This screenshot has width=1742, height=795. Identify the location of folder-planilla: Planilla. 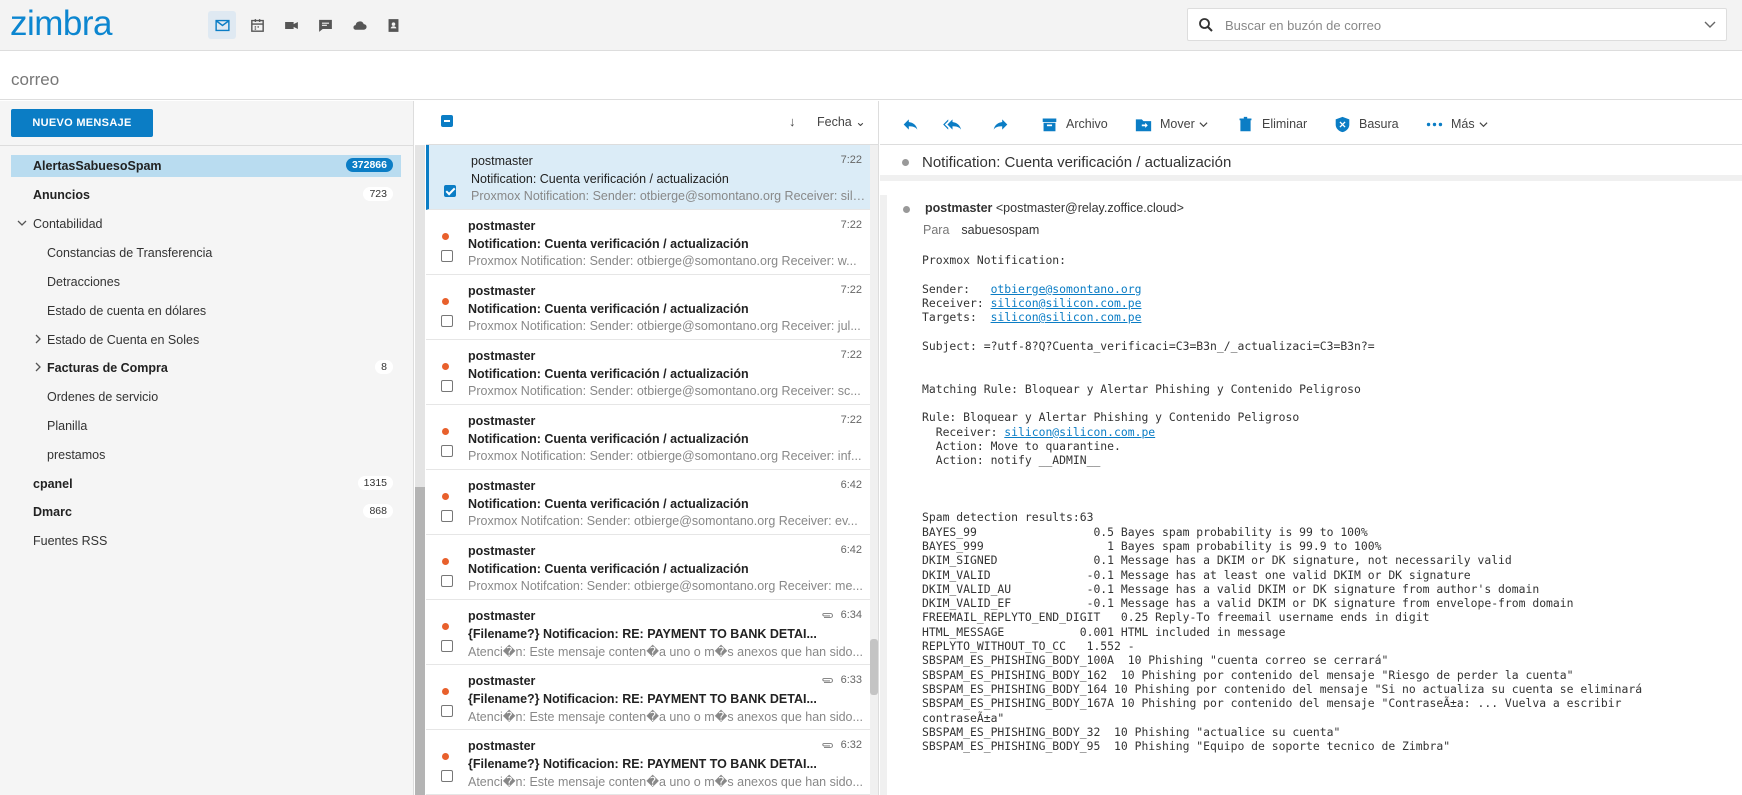
(206, 426).